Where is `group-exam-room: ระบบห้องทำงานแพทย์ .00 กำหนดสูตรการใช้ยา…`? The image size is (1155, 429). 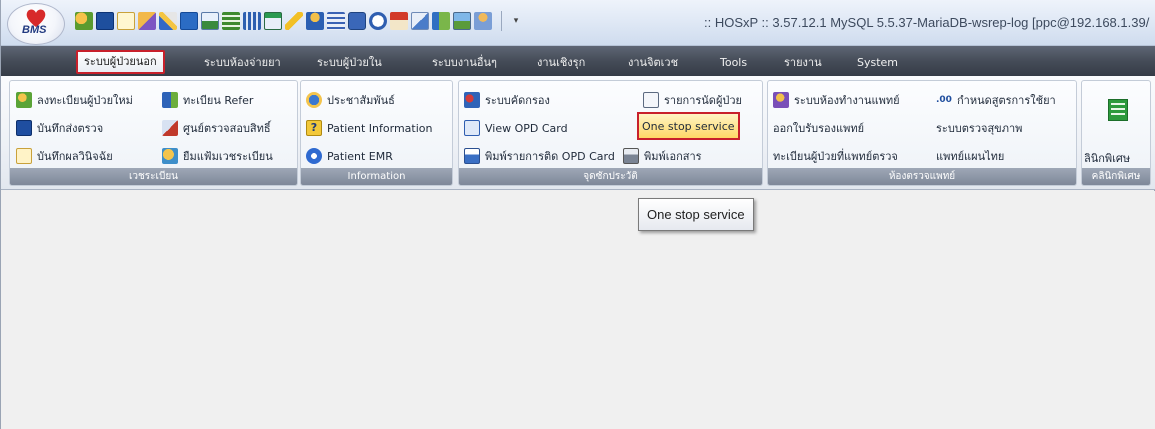 group-exam-room: ระบบห้องทำงานแพทย์ .00 กำหนดสูตรการใช้ยา… is located at coordinates (922, 133).